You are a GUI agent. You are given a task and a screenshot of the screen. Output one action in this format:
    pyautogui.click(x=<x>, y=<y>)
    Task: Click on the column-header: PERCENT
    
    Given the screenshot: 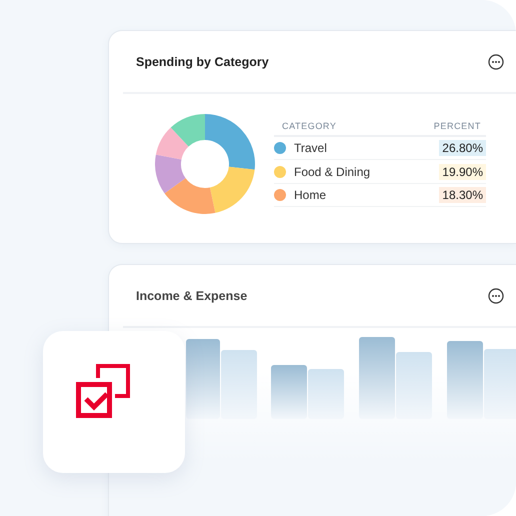 What is the action you would take?
    pyautogui.click(x=457, y=125)
    